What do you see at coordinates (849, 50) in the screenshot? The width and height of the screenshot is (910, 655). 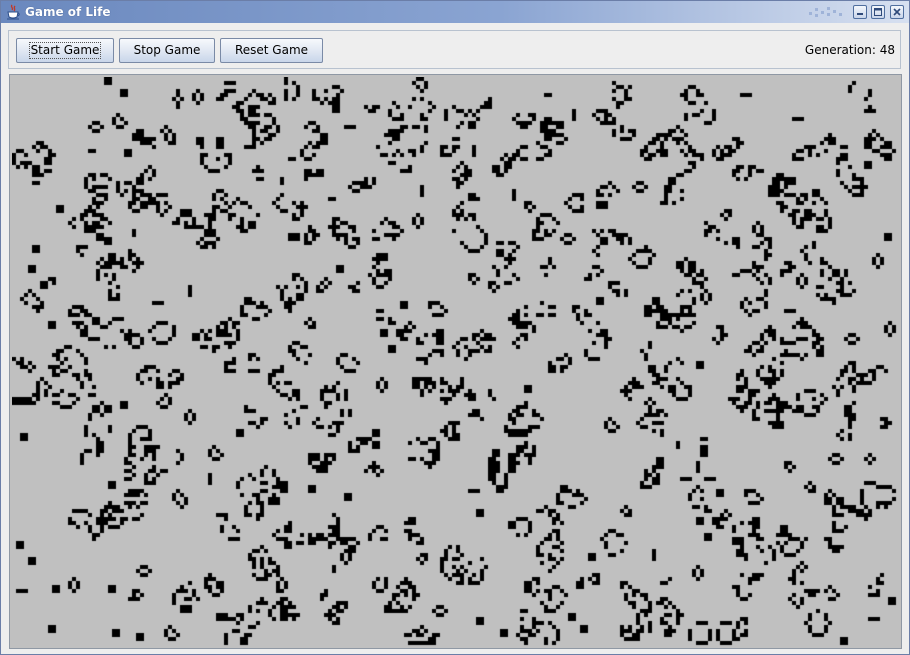 I see `generation-counter: Generation: 48` at bounding box center [849, 50].